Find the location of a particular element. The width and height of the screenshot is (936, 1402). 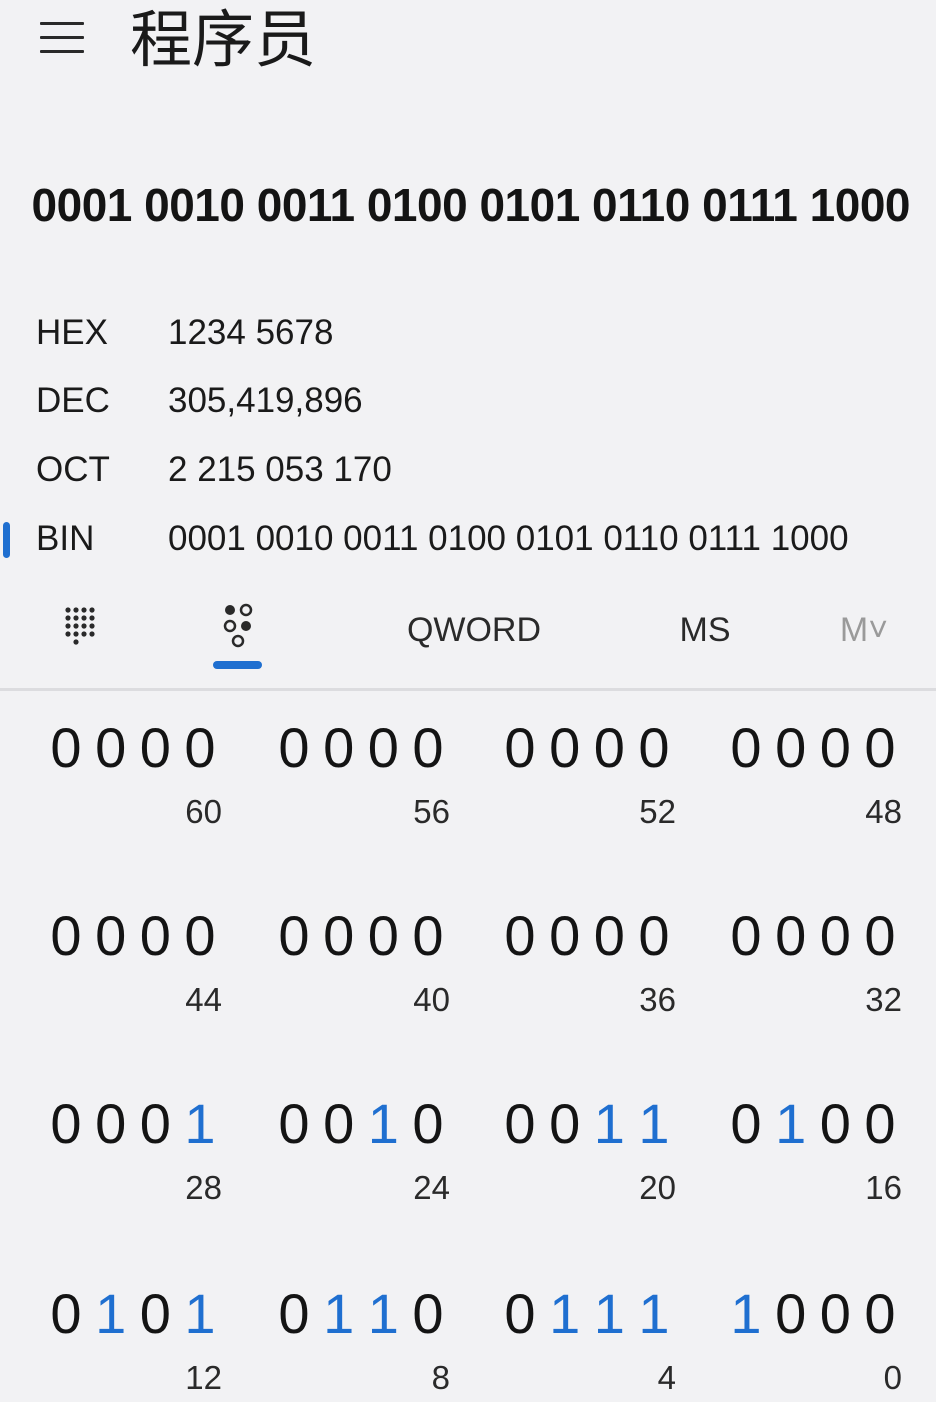

memory-list-button: M˅ is located at coordinates (864, 631).